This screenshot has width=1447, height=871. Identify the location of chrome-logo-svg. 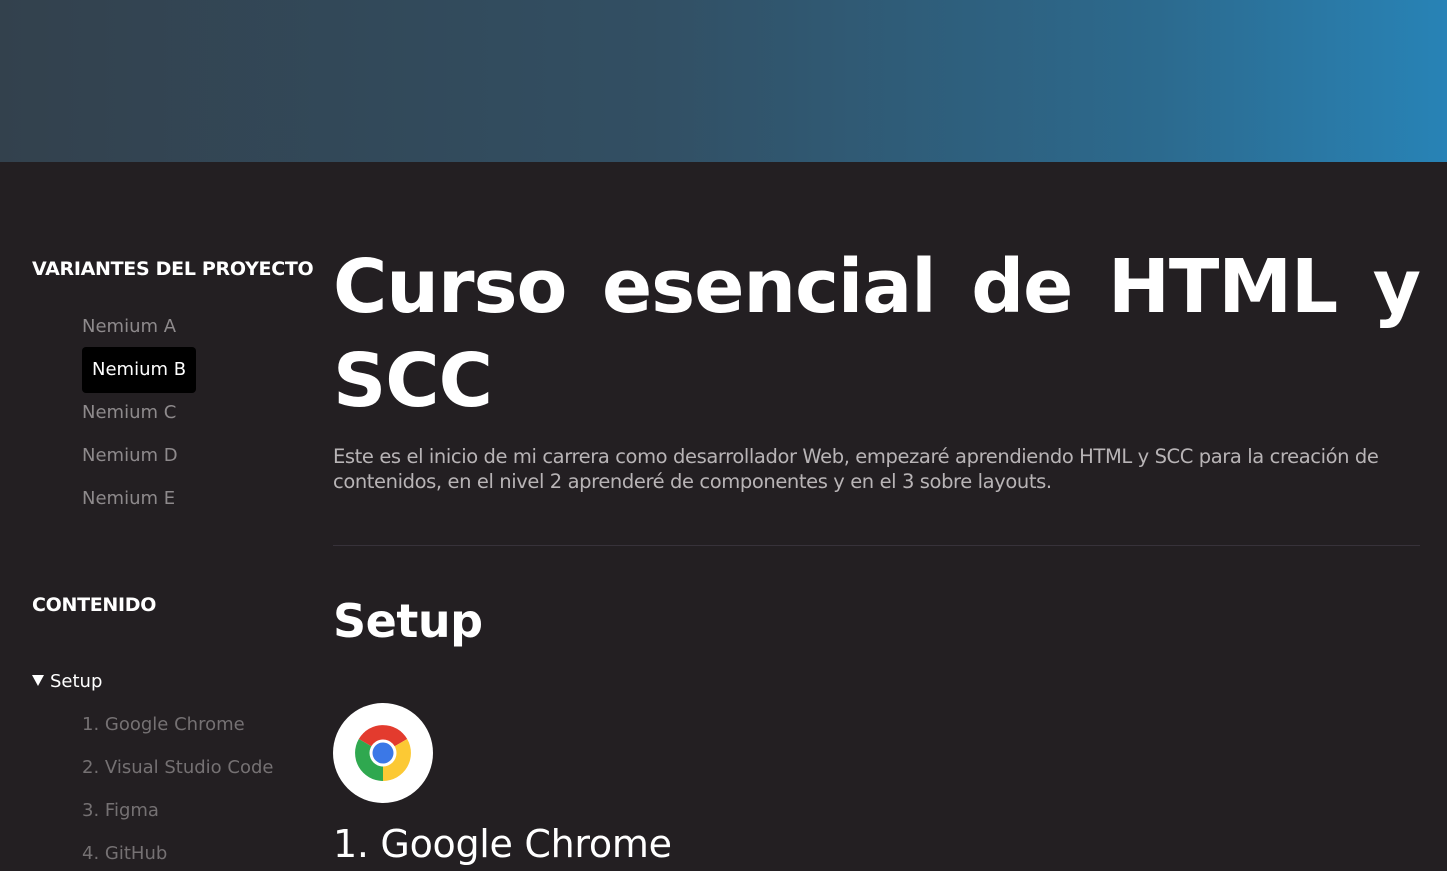
(383, 753).